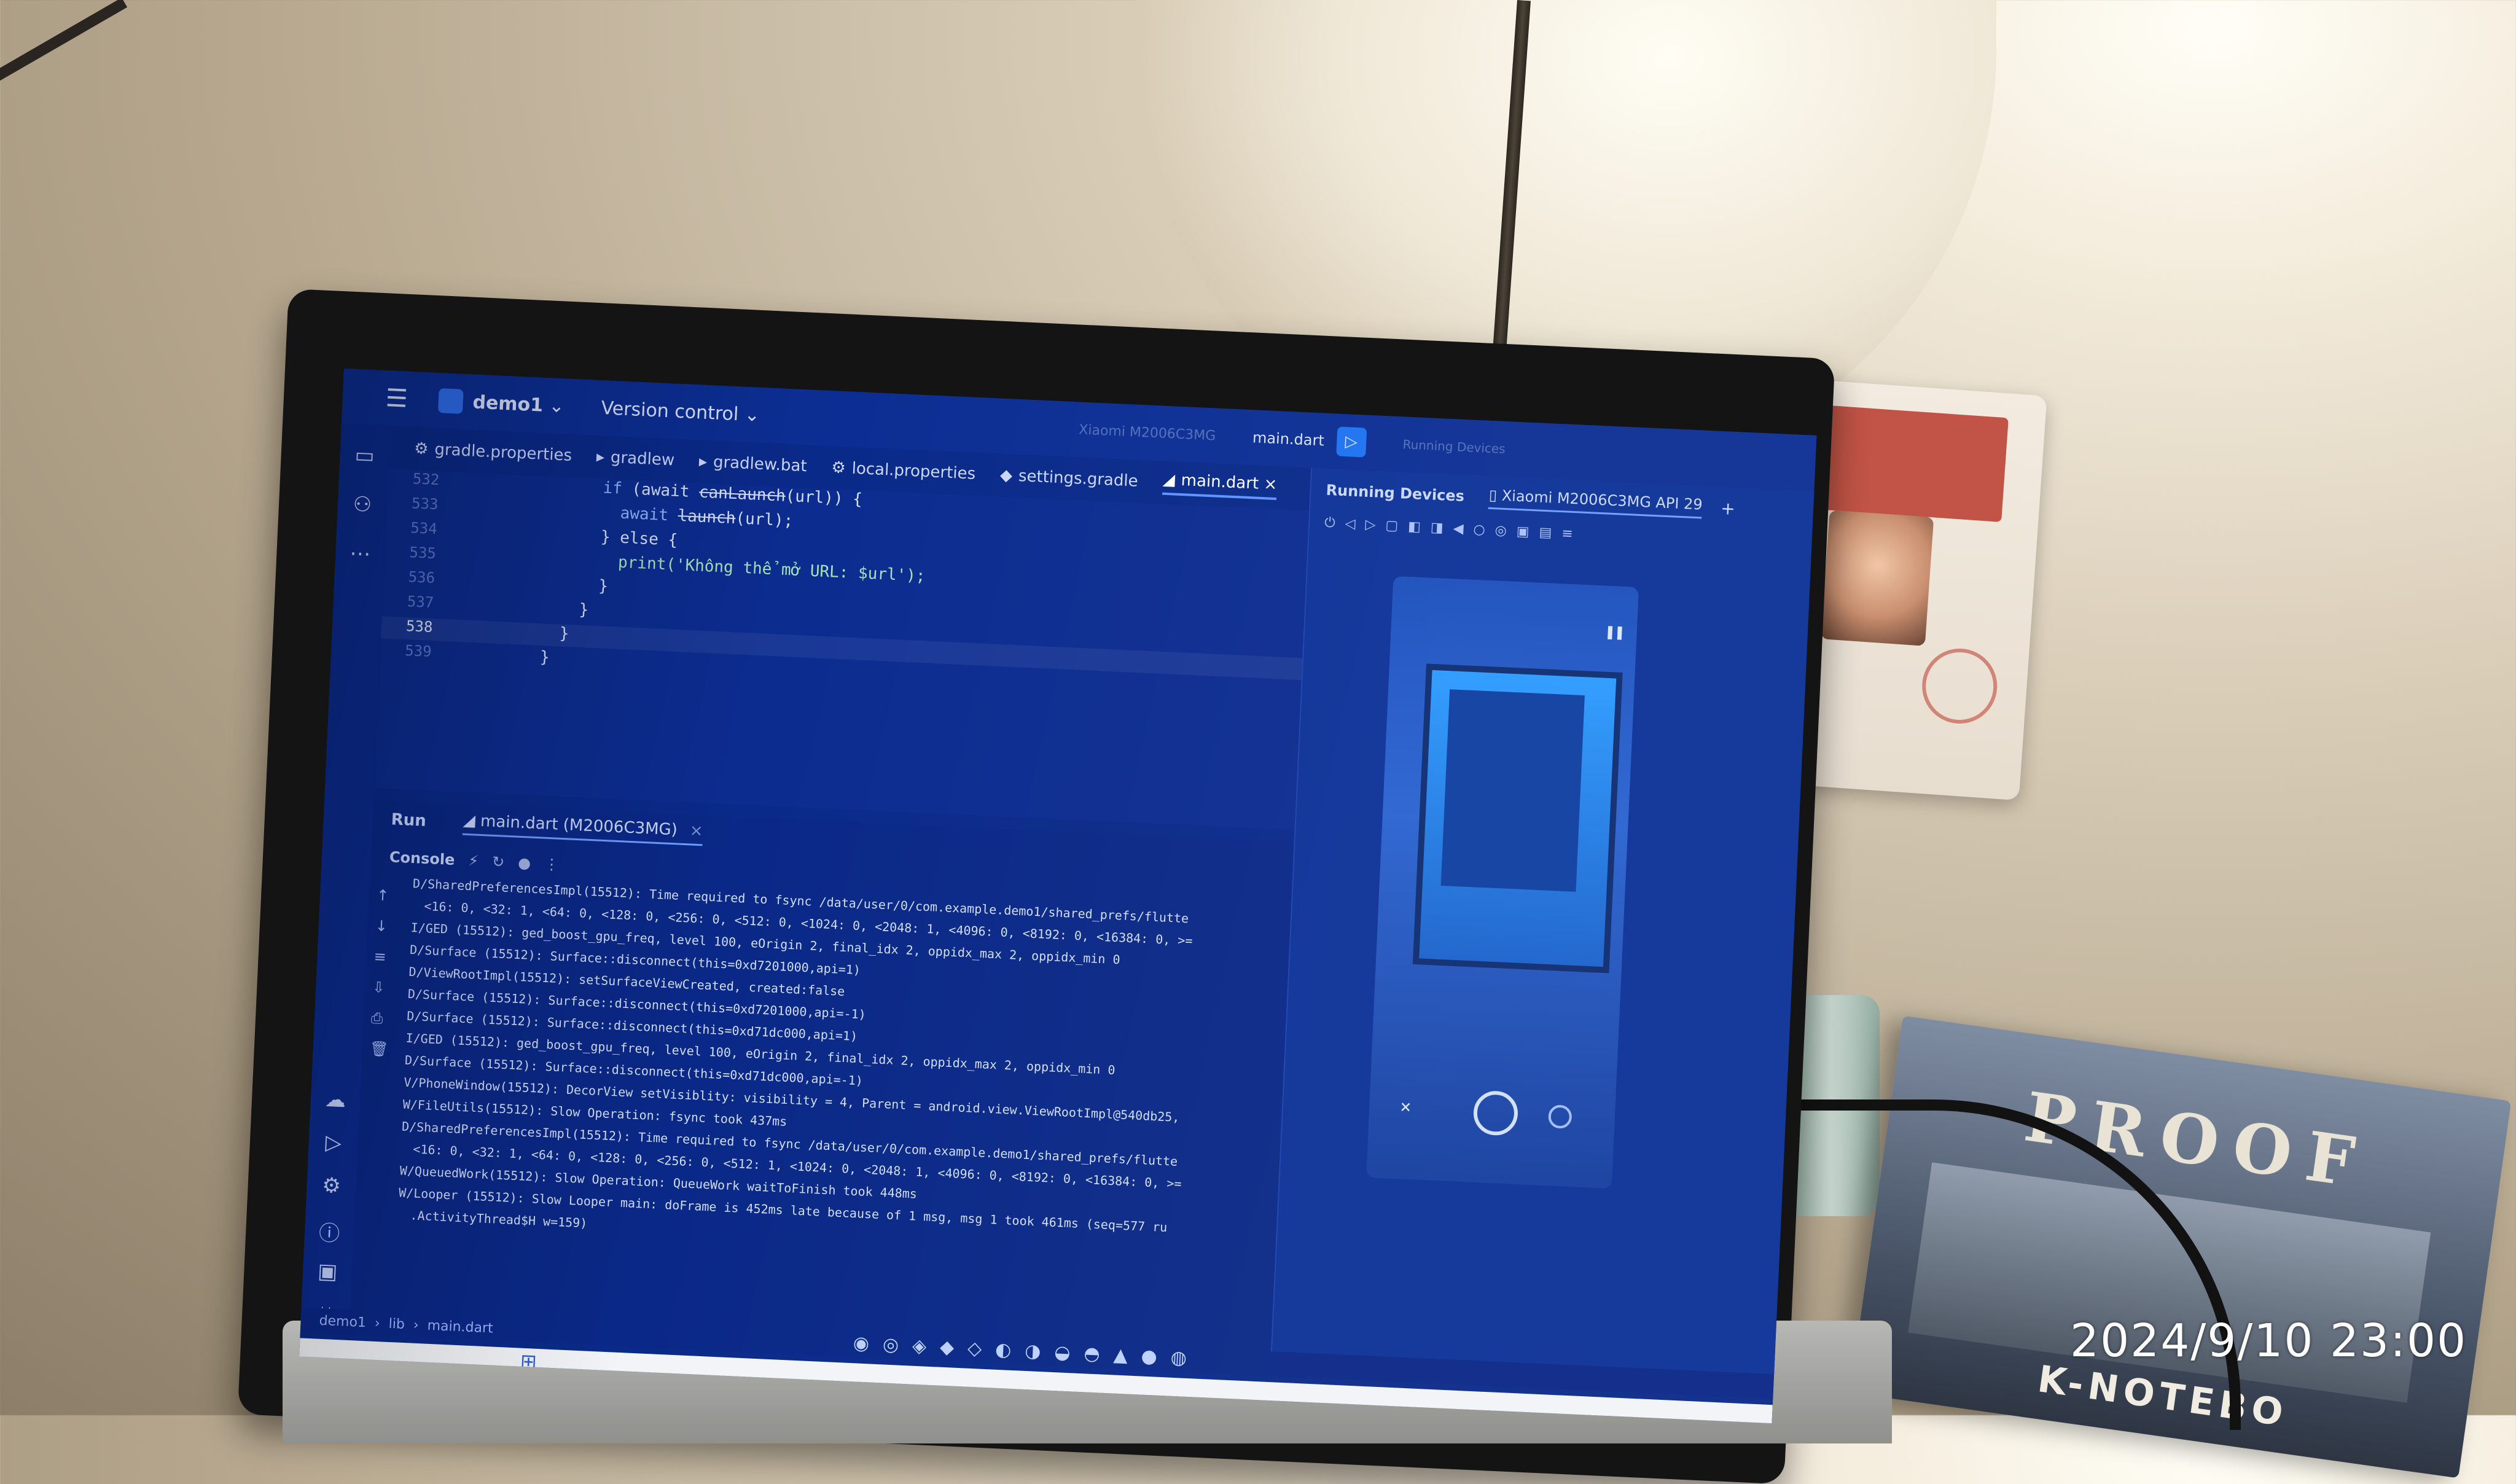 Image resolution: width=2516 pixels, height=1484 pixels. Describe the element at coordinates (508, 403) in the screenshot. I see `project-selector: demo1` at that location.